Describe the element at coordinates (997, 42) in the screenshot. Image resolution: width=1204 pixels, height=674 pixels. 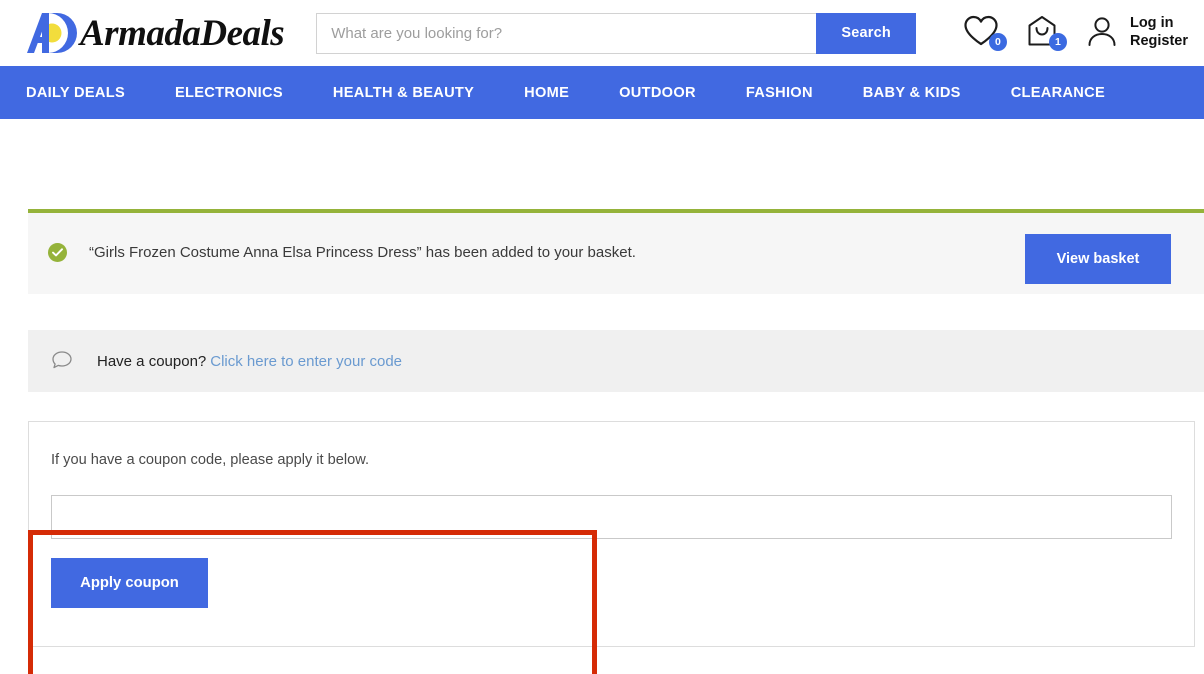
I see `wishlist-count-badge: 0` at that location.